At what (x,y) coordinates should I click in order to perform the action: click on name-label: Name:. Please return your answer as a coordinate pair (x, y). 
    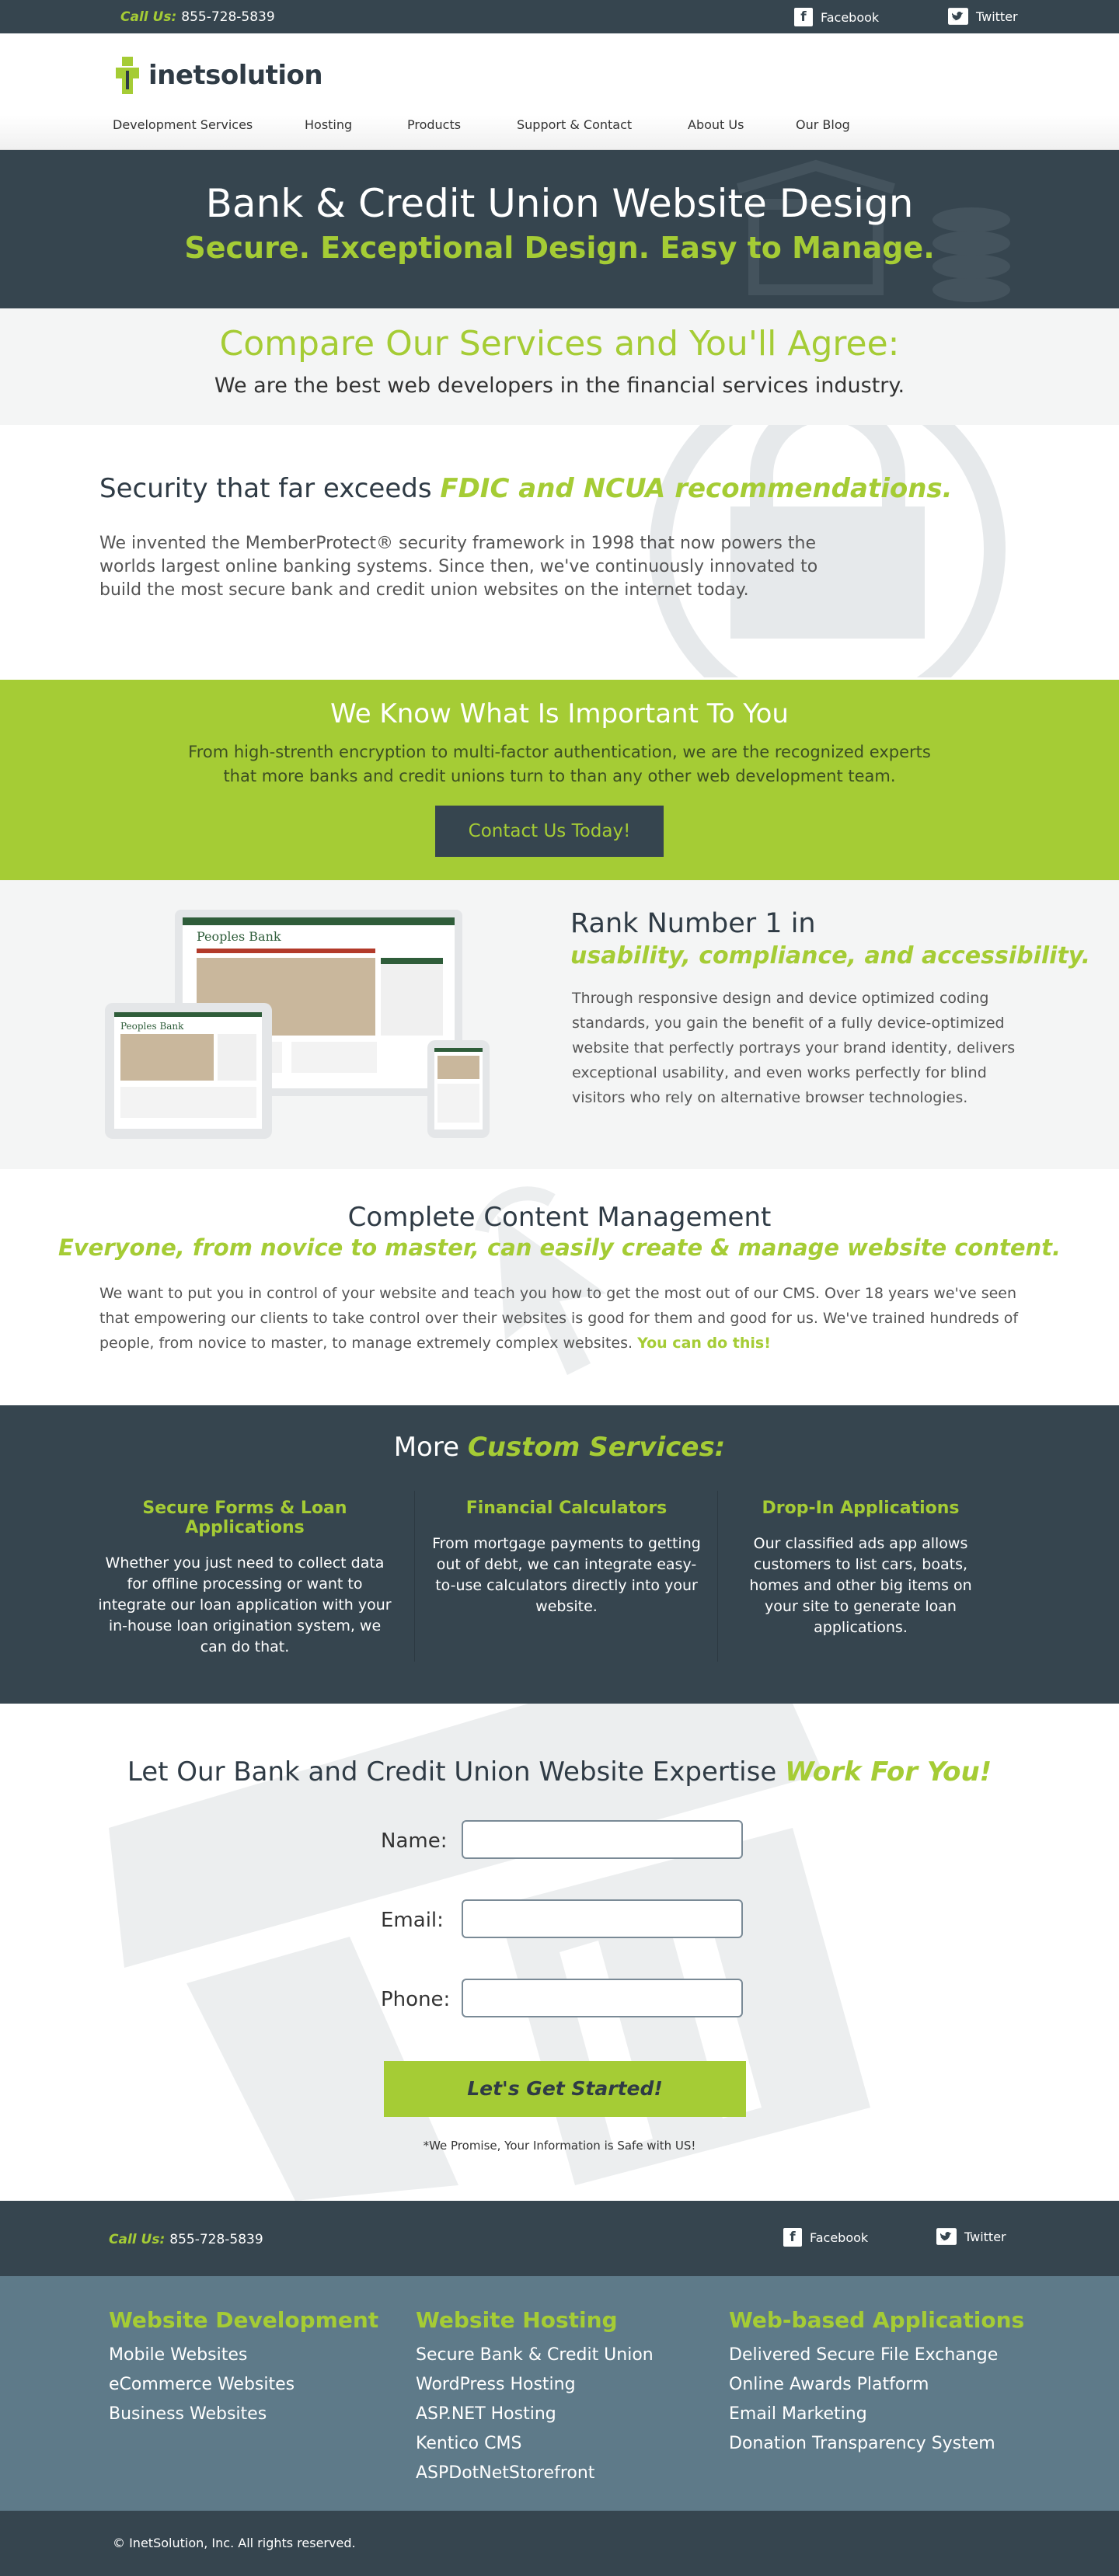
    Looking at the image, I should click on (414, 1841).